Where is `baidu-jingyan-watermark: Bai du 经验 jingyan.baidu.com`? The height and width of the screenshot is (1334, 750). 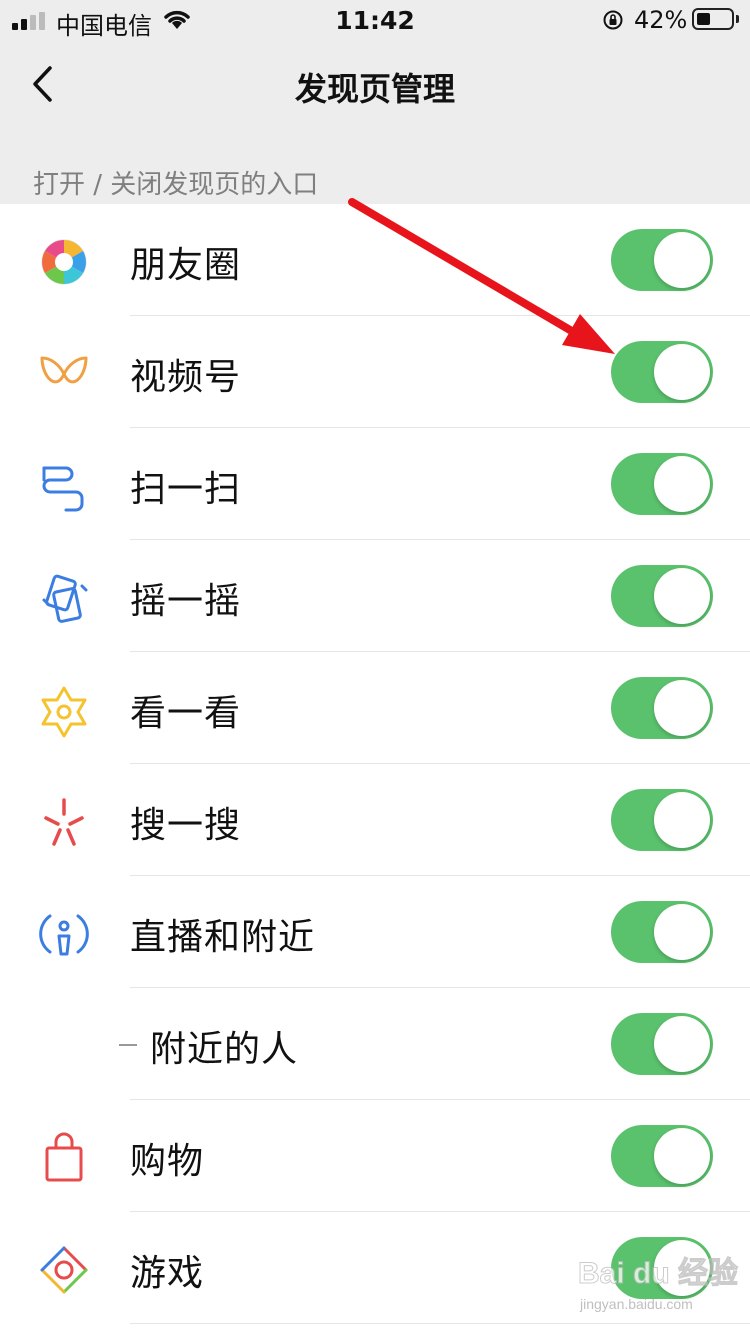 baidu-jingyan-watermark: Bai du 经验 jingyan.baidu.com is located at coordinates (658, 1288).